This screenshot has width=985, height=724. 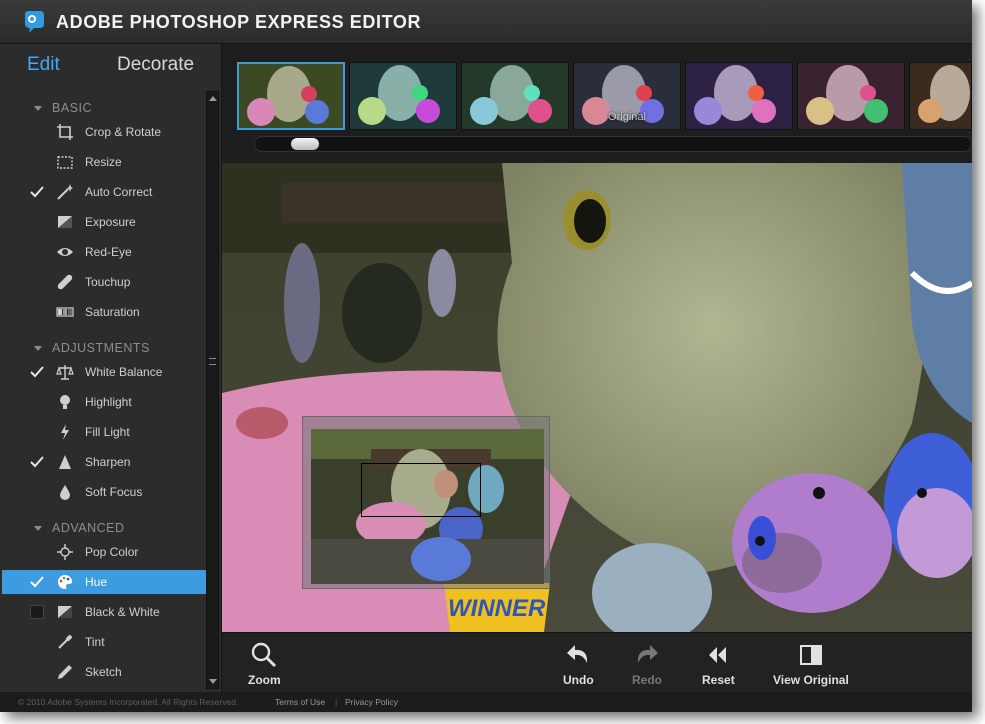 I want to click on lightbulb-icon, so click(x=65, y=402).